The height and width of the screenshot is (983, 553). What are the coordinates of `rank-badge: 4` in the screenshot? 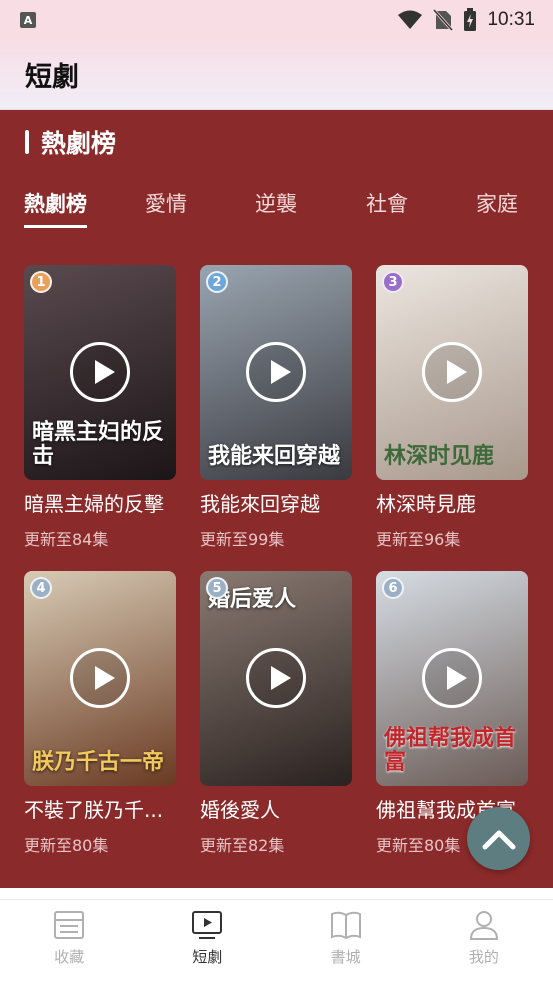 It's located at (41, 588).